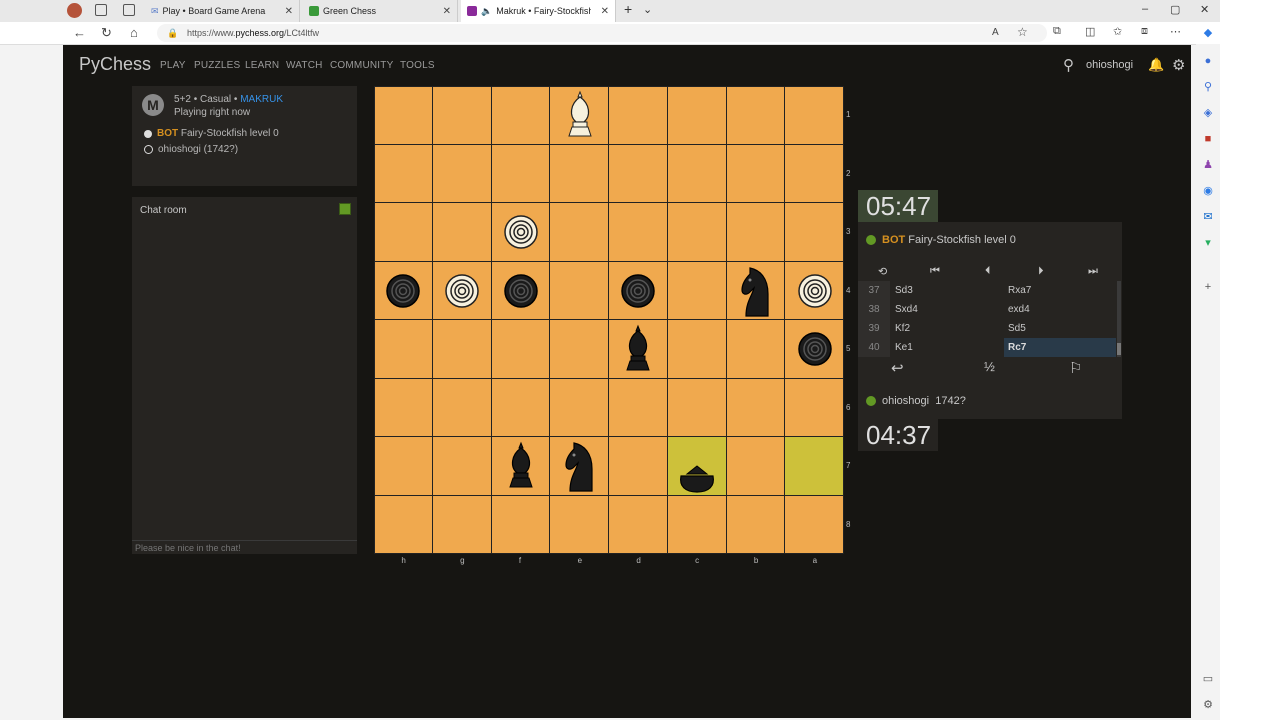 The image size is (1280, 720). I want to click on square-c2, so click(697, 173).